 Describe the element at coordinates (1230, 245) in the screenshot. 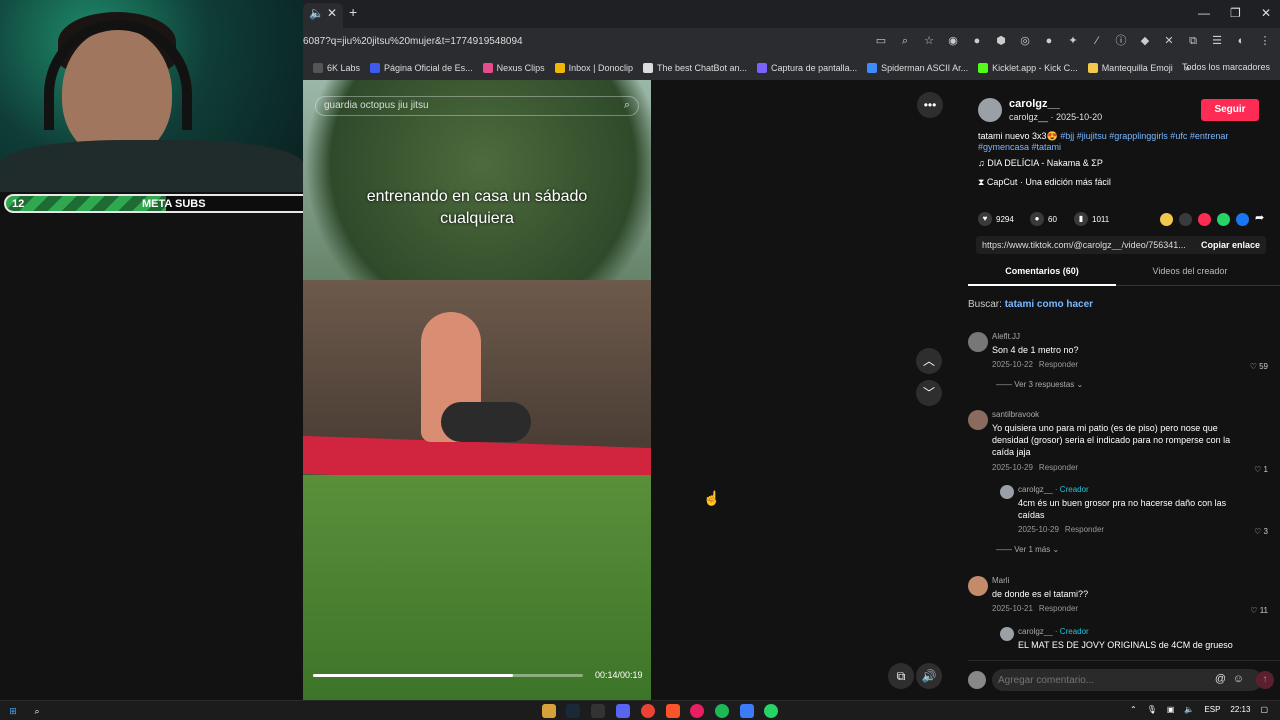

I see `copy-link-button: Copiar enlace` at that location.